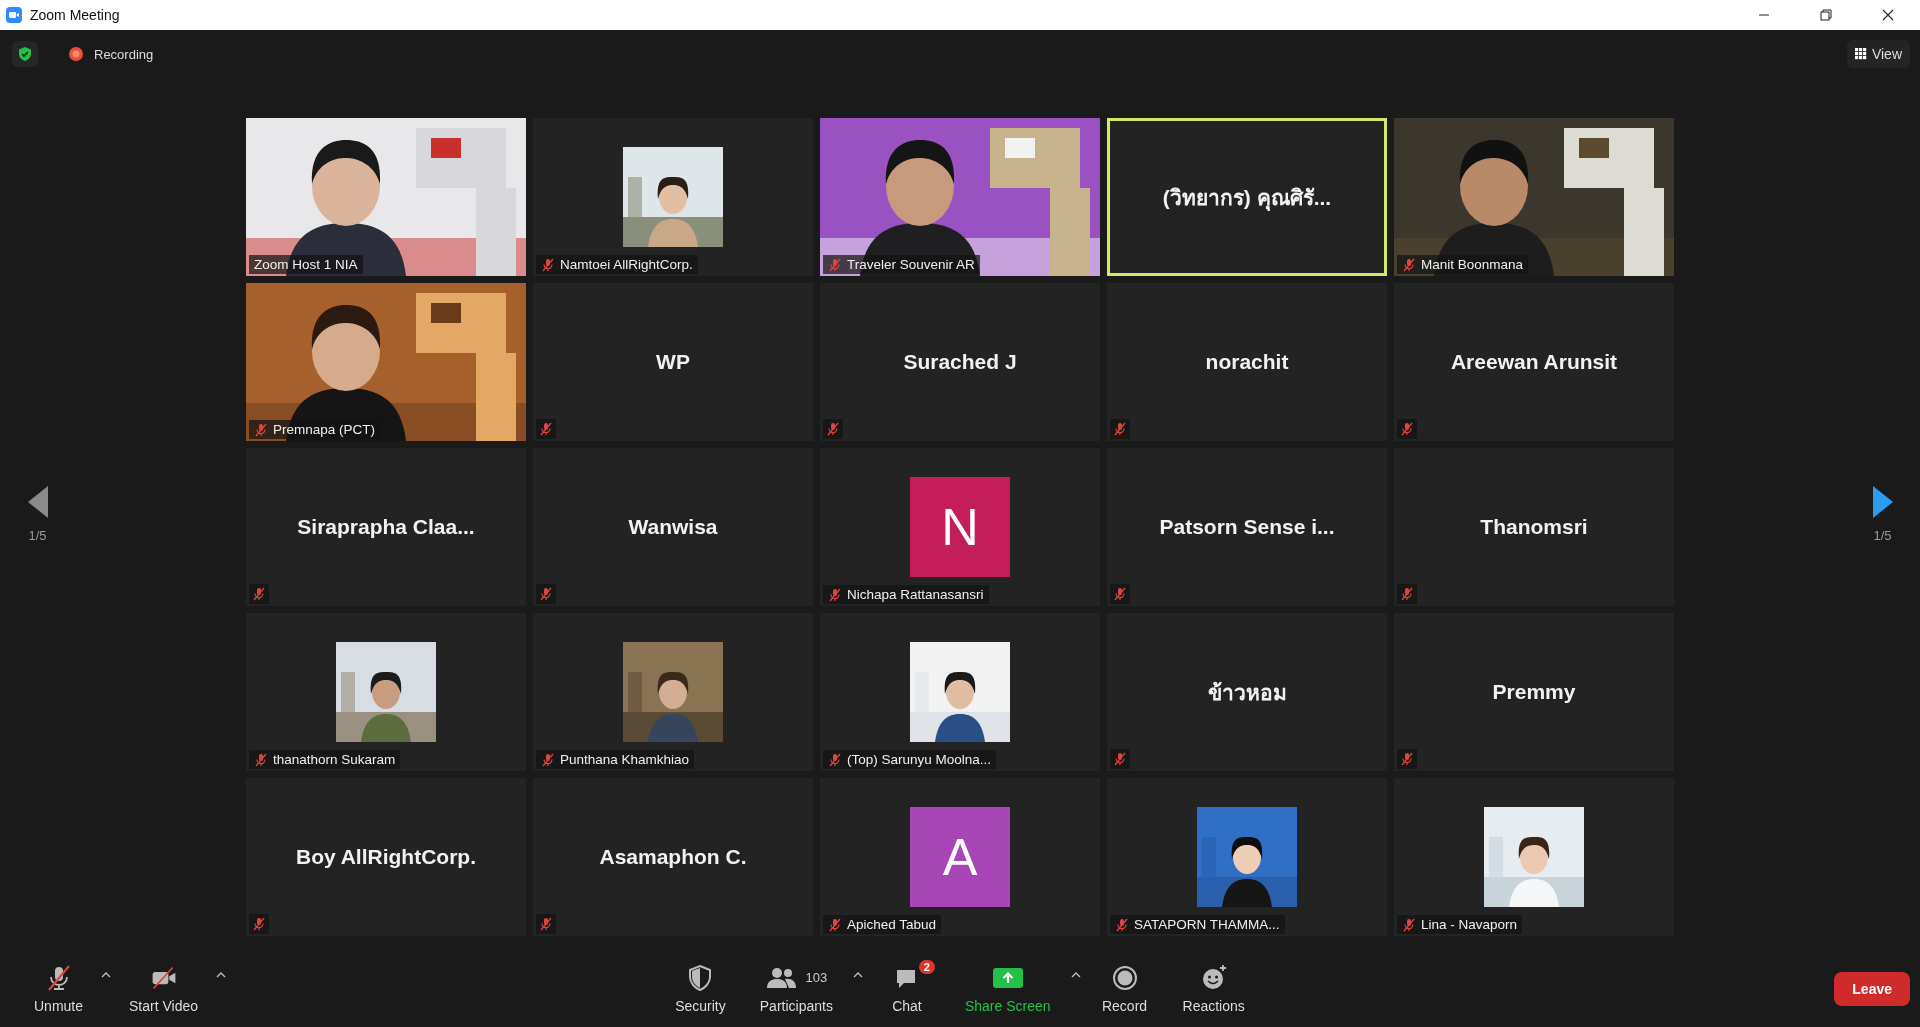 This screenshot has width=1920, height=1027. I want to click on grid-icon, so click(1860, 54).